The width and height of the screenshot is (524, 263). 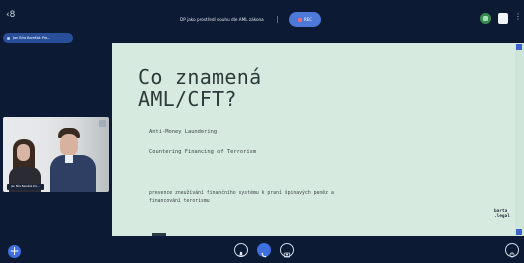 I want to click on header-divider, so click(x=277, y=19).